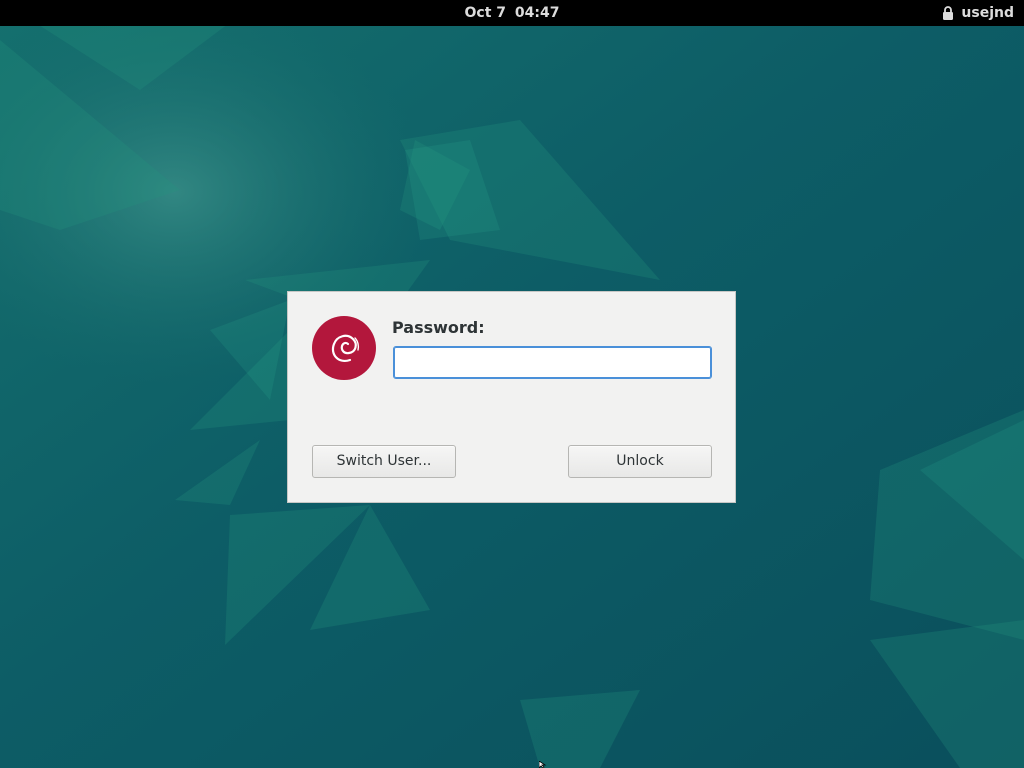  What do you see at coordinates (552, 362) in the screenshot?
I see `password-input` at bounding box center [552, 362].